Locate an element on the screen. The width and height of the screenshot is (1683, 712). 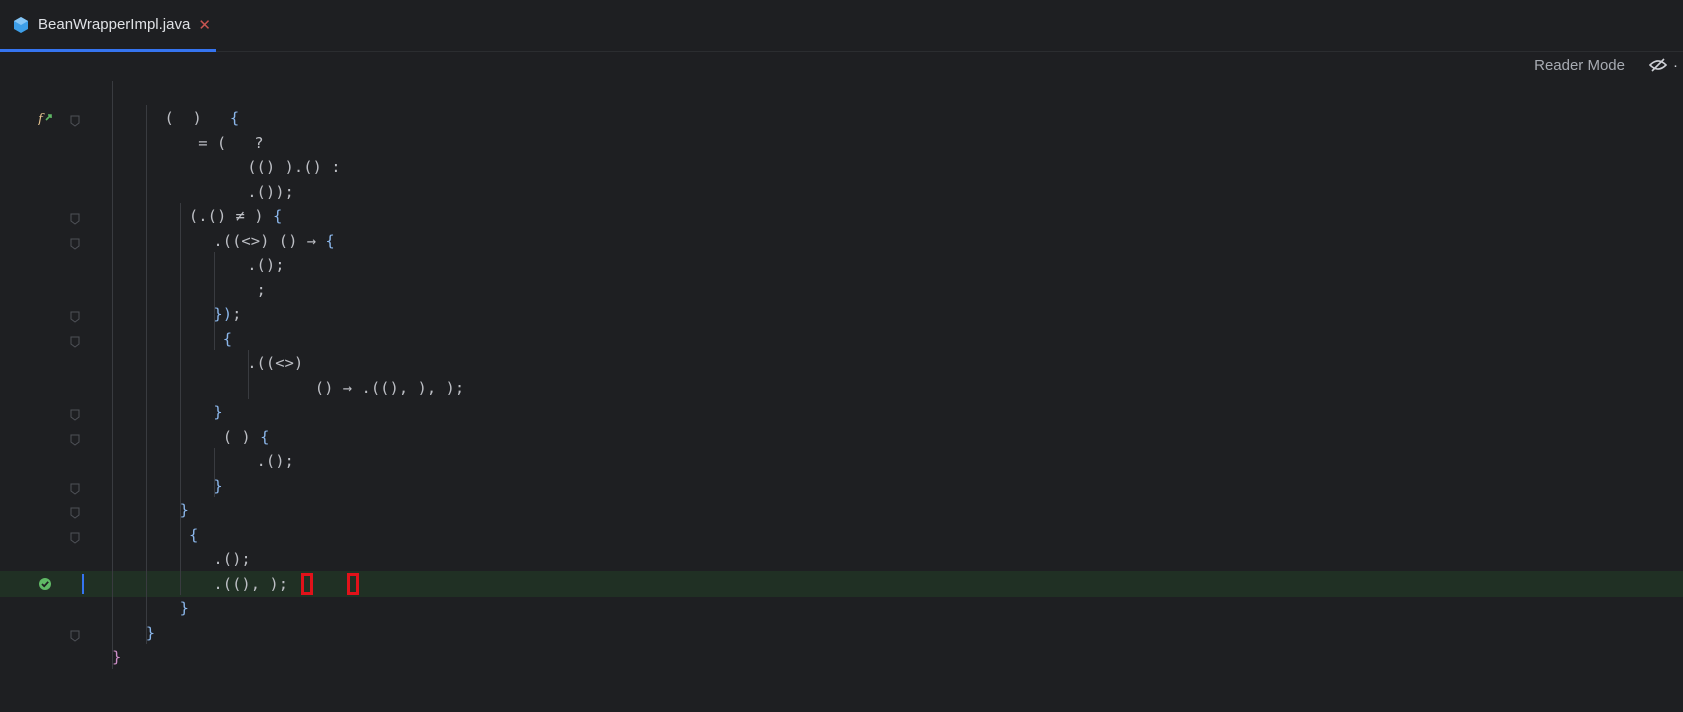
code-text: (.() ≠ ) { is located at coordinates (231, 216).